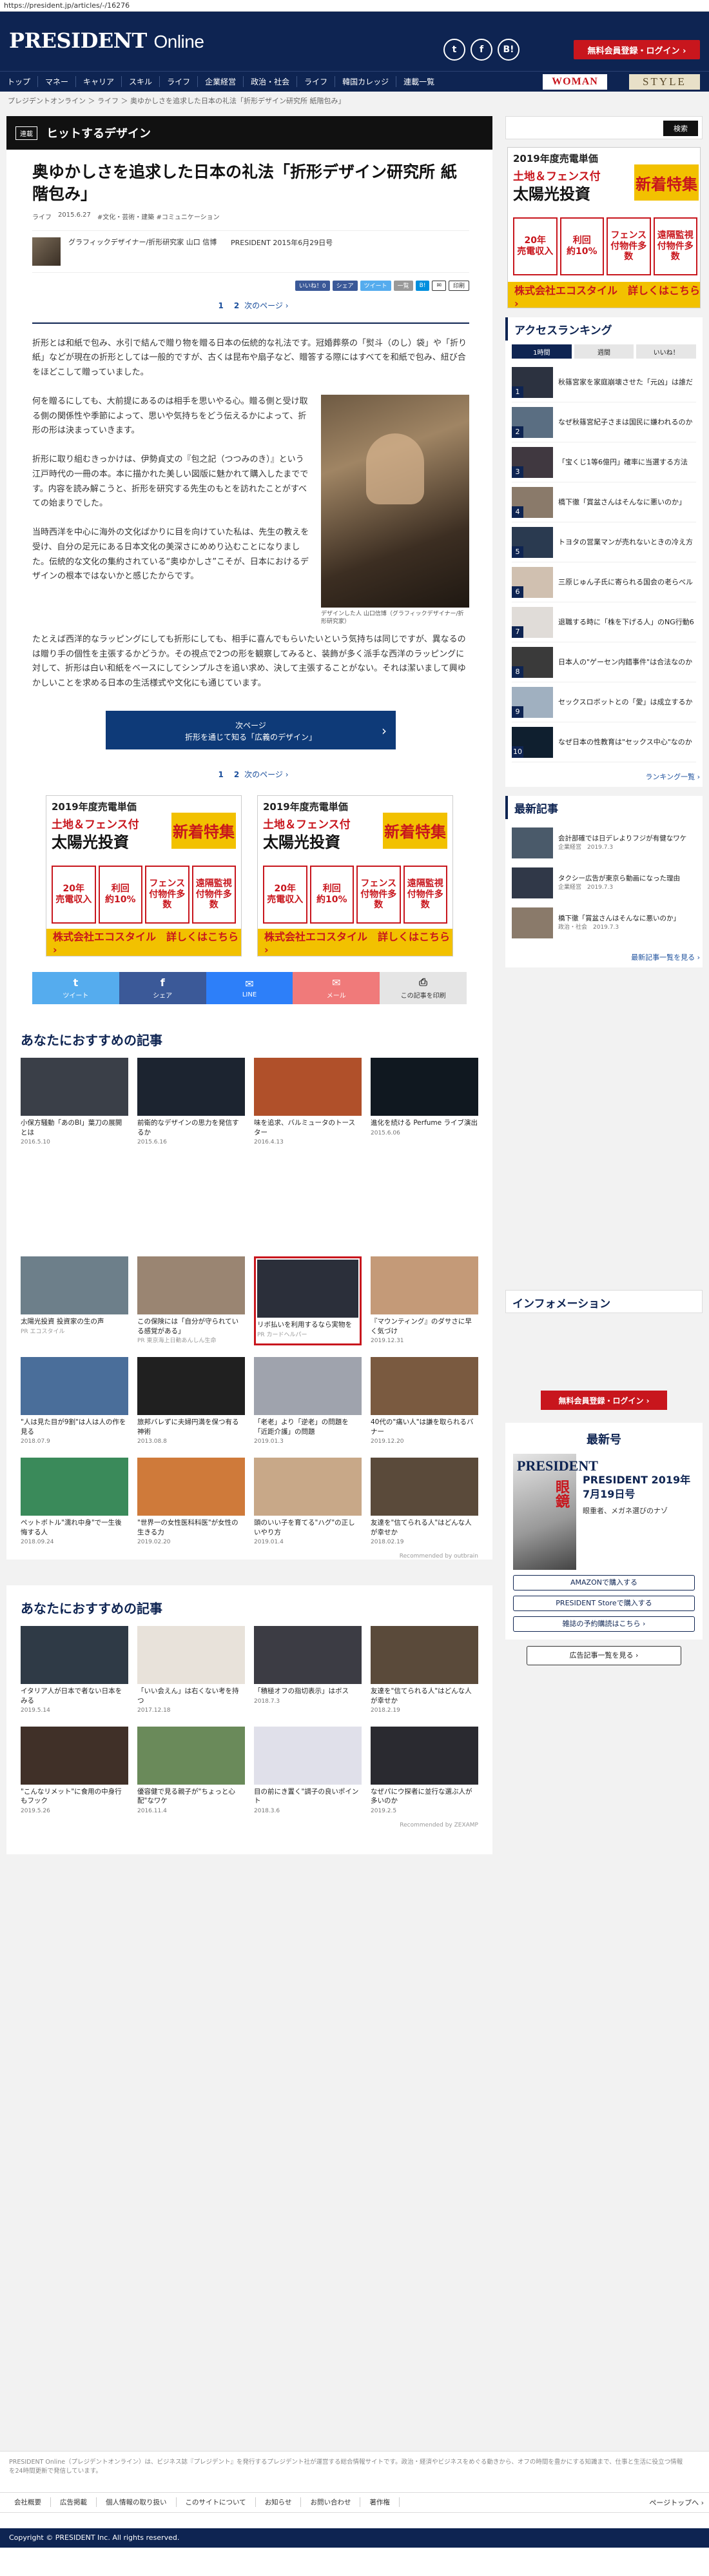 This screenshot has height=2576, width=709. I want to click on footer-link: お問い合わせ, so click(331, 2502).